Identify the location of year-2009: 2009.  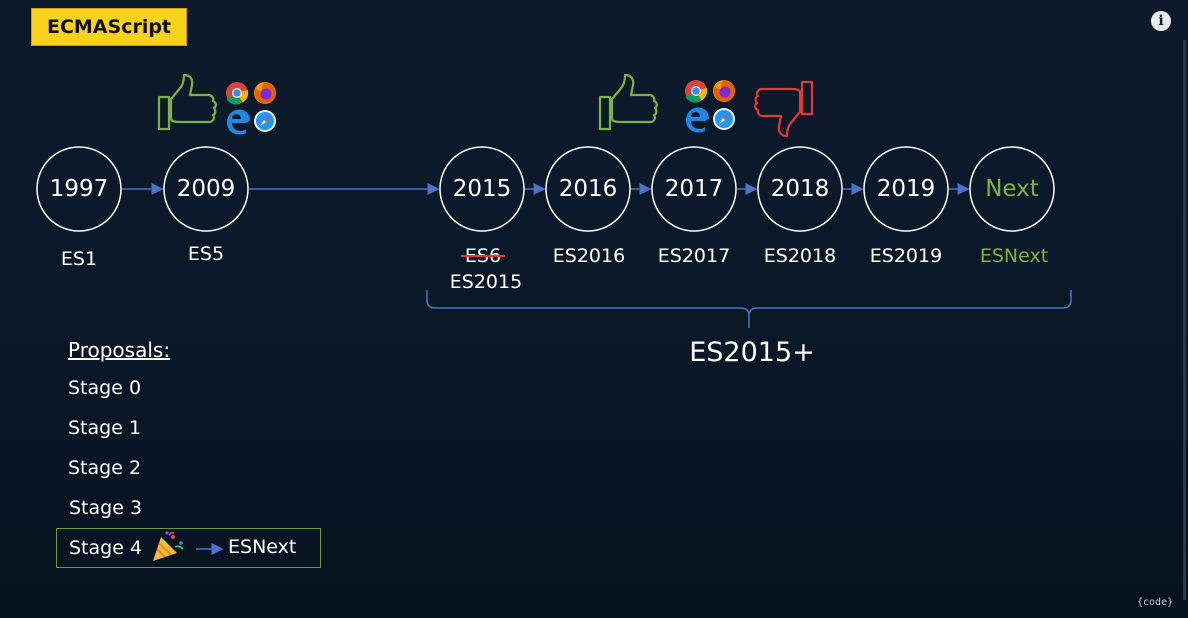
(206, 189).